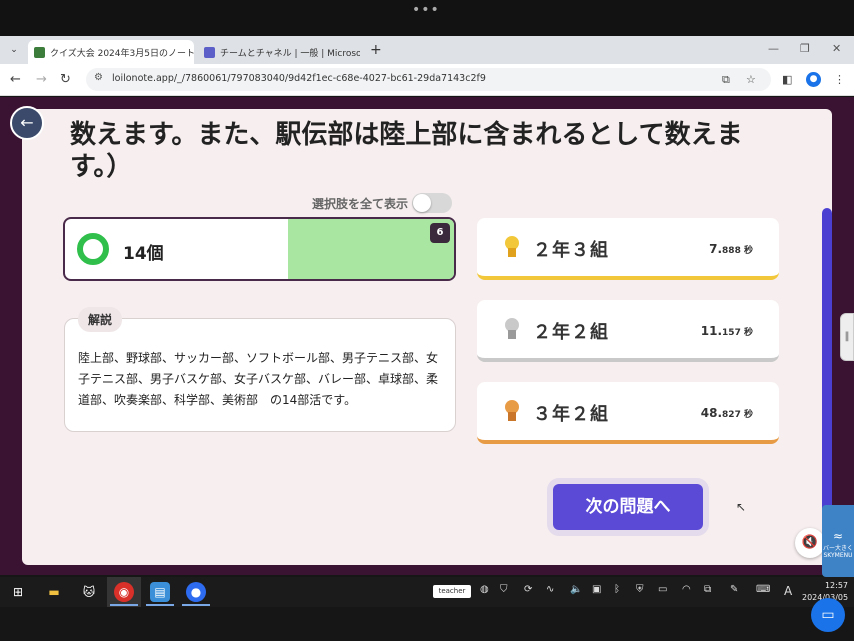  What do you see at coordinates (376, 50) in the screenshot?
I see `new-tab-icon: +` at bounding box center [376, 50].